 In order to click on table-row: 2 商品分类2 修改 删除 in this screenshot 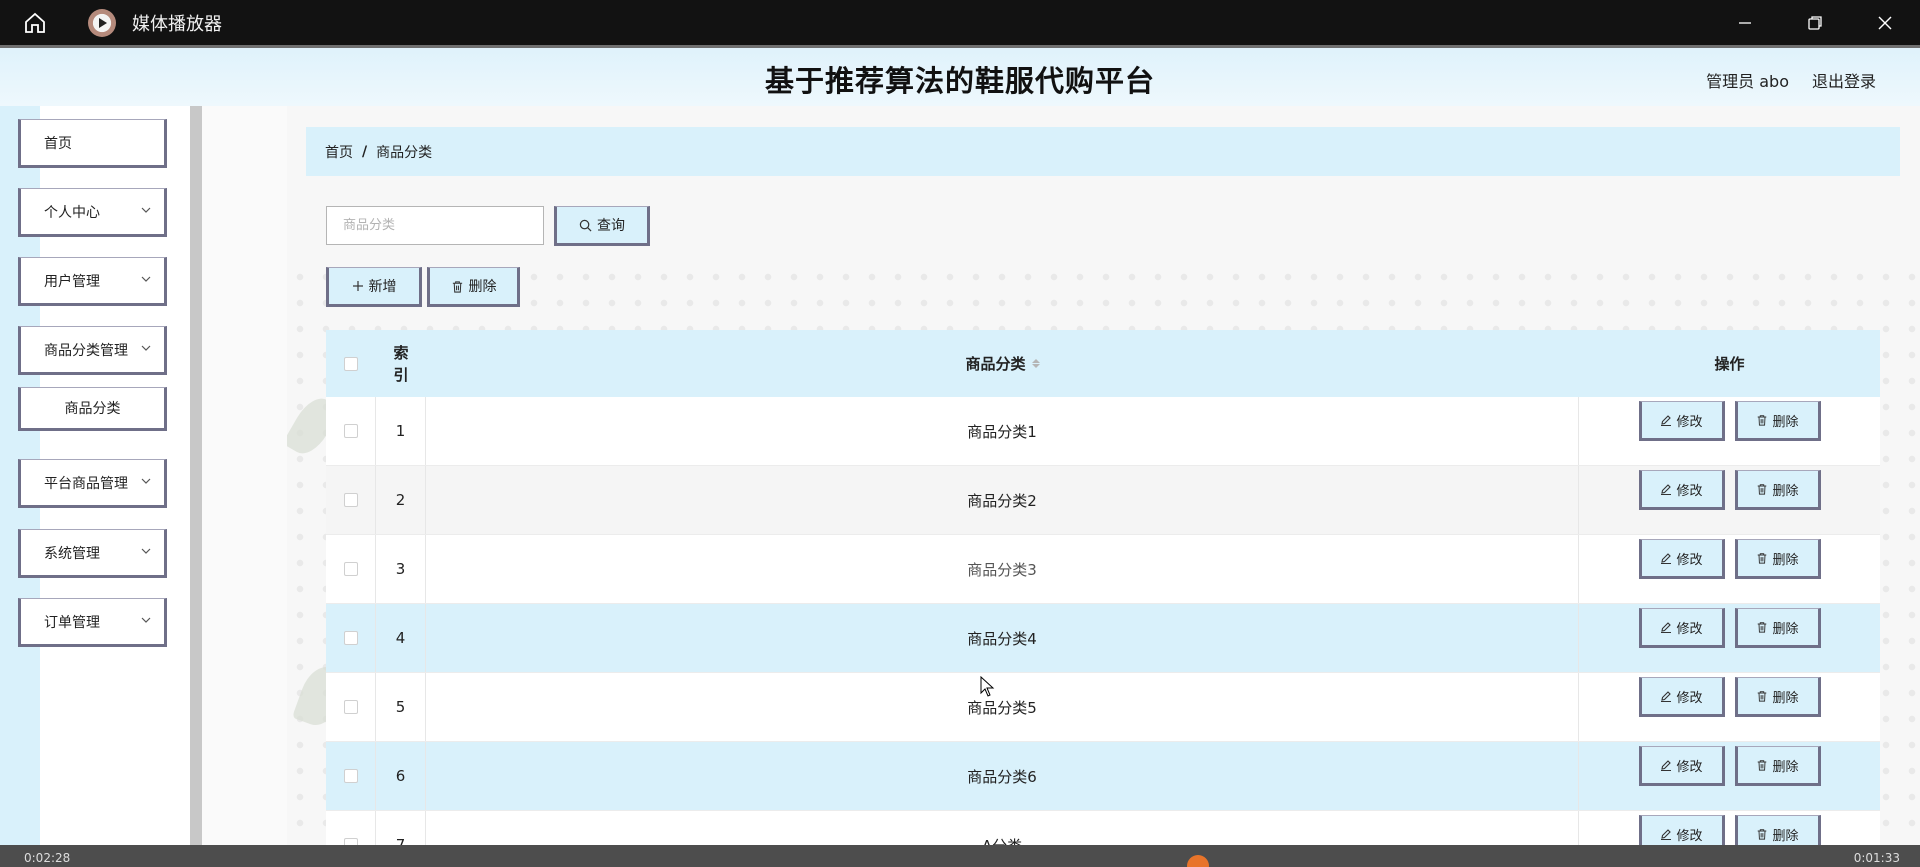, I will do `click(1103, 500)`.